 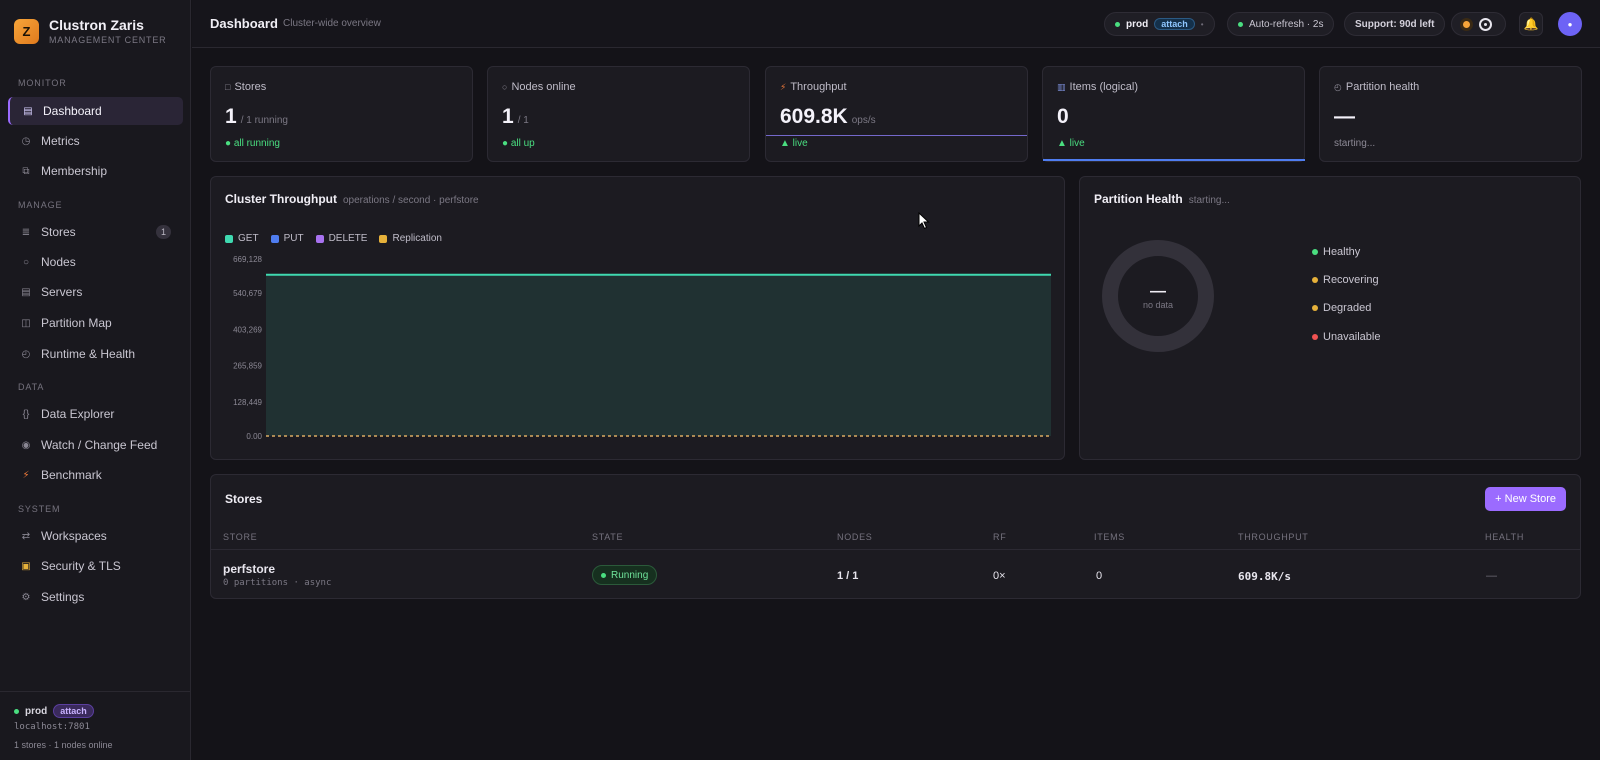 I want to click on kpi-unit: / 1, so click(x=523, y=120).